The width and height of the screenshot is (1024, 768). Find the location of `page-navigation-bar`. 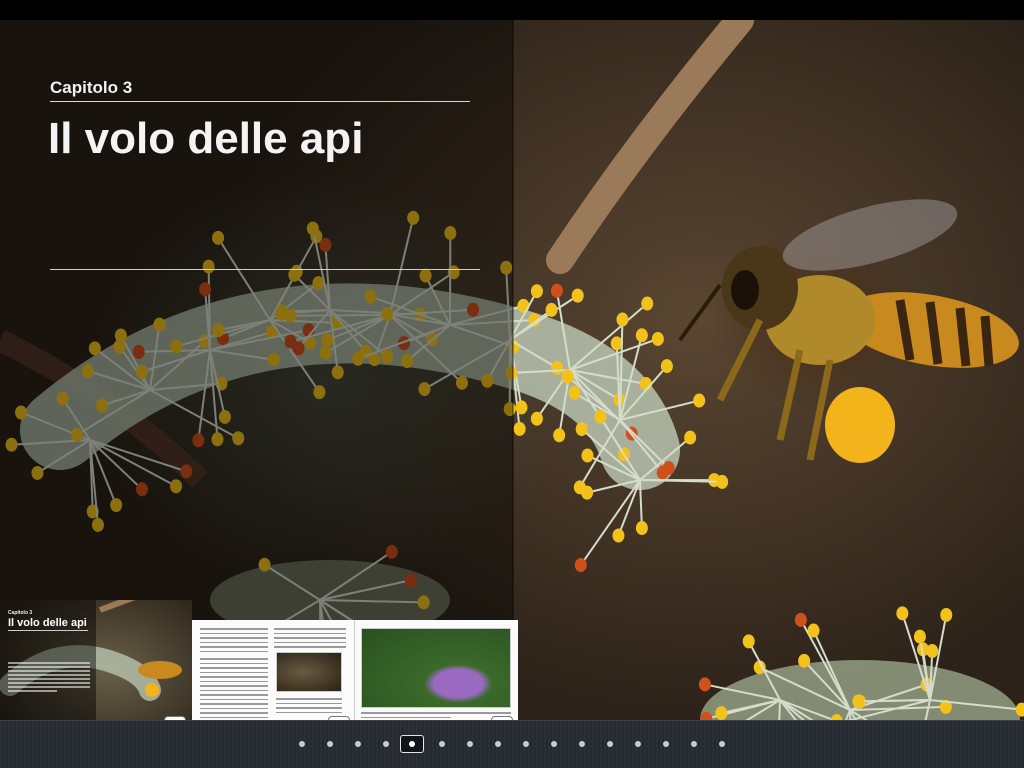

page-navigation-bar is located at coordinates (512, 744).